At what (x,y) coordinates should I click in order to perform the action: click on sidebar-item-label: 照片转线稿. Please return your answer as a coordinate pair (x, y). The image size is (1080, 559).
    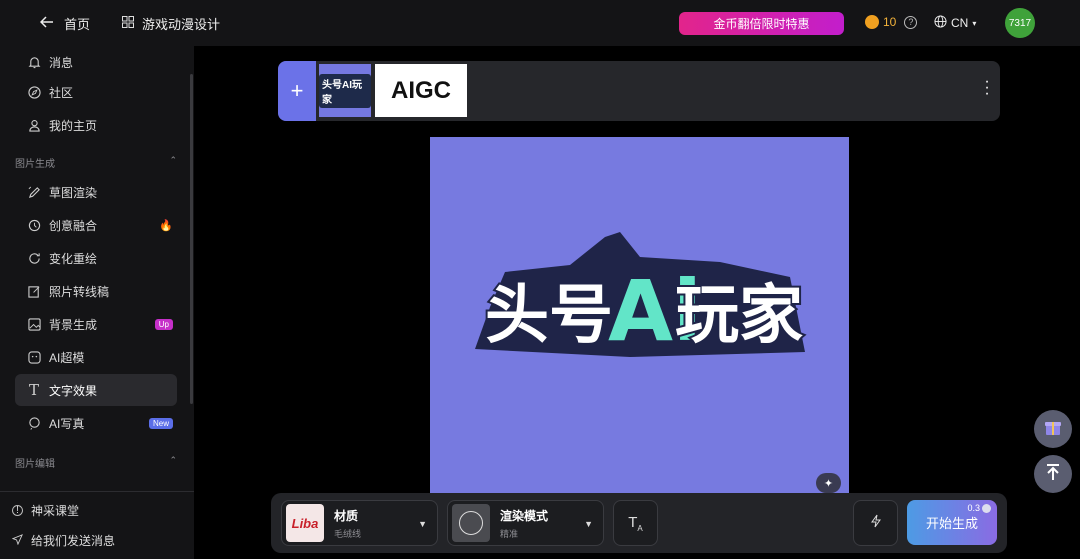
    Looking at the image, I should click on (79, 291).